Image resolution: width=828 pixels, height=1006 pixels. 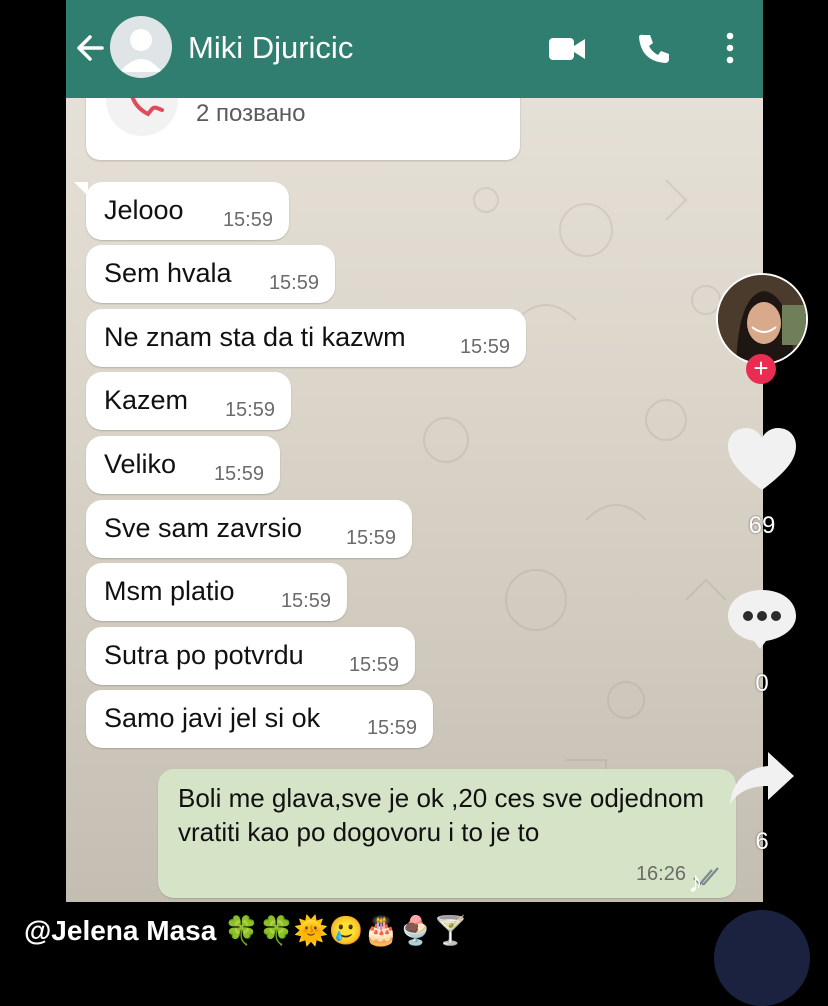 What do you see at coordinates (204, 655) in the screenshot?
I see `message-text: Sutra po potvrdu` at bounding box center [204, 655].